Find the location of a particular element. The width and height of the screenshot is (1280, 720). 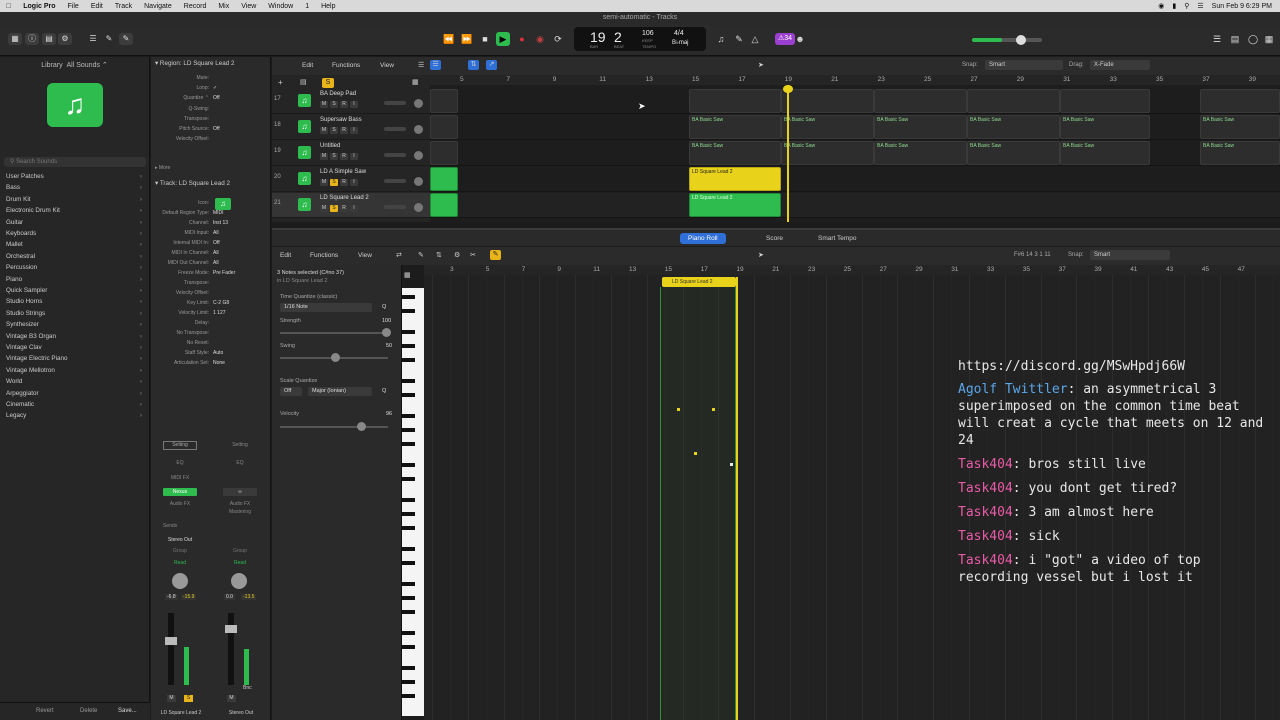

browser-icon: ▦ is located at coordinates (1269, 39).